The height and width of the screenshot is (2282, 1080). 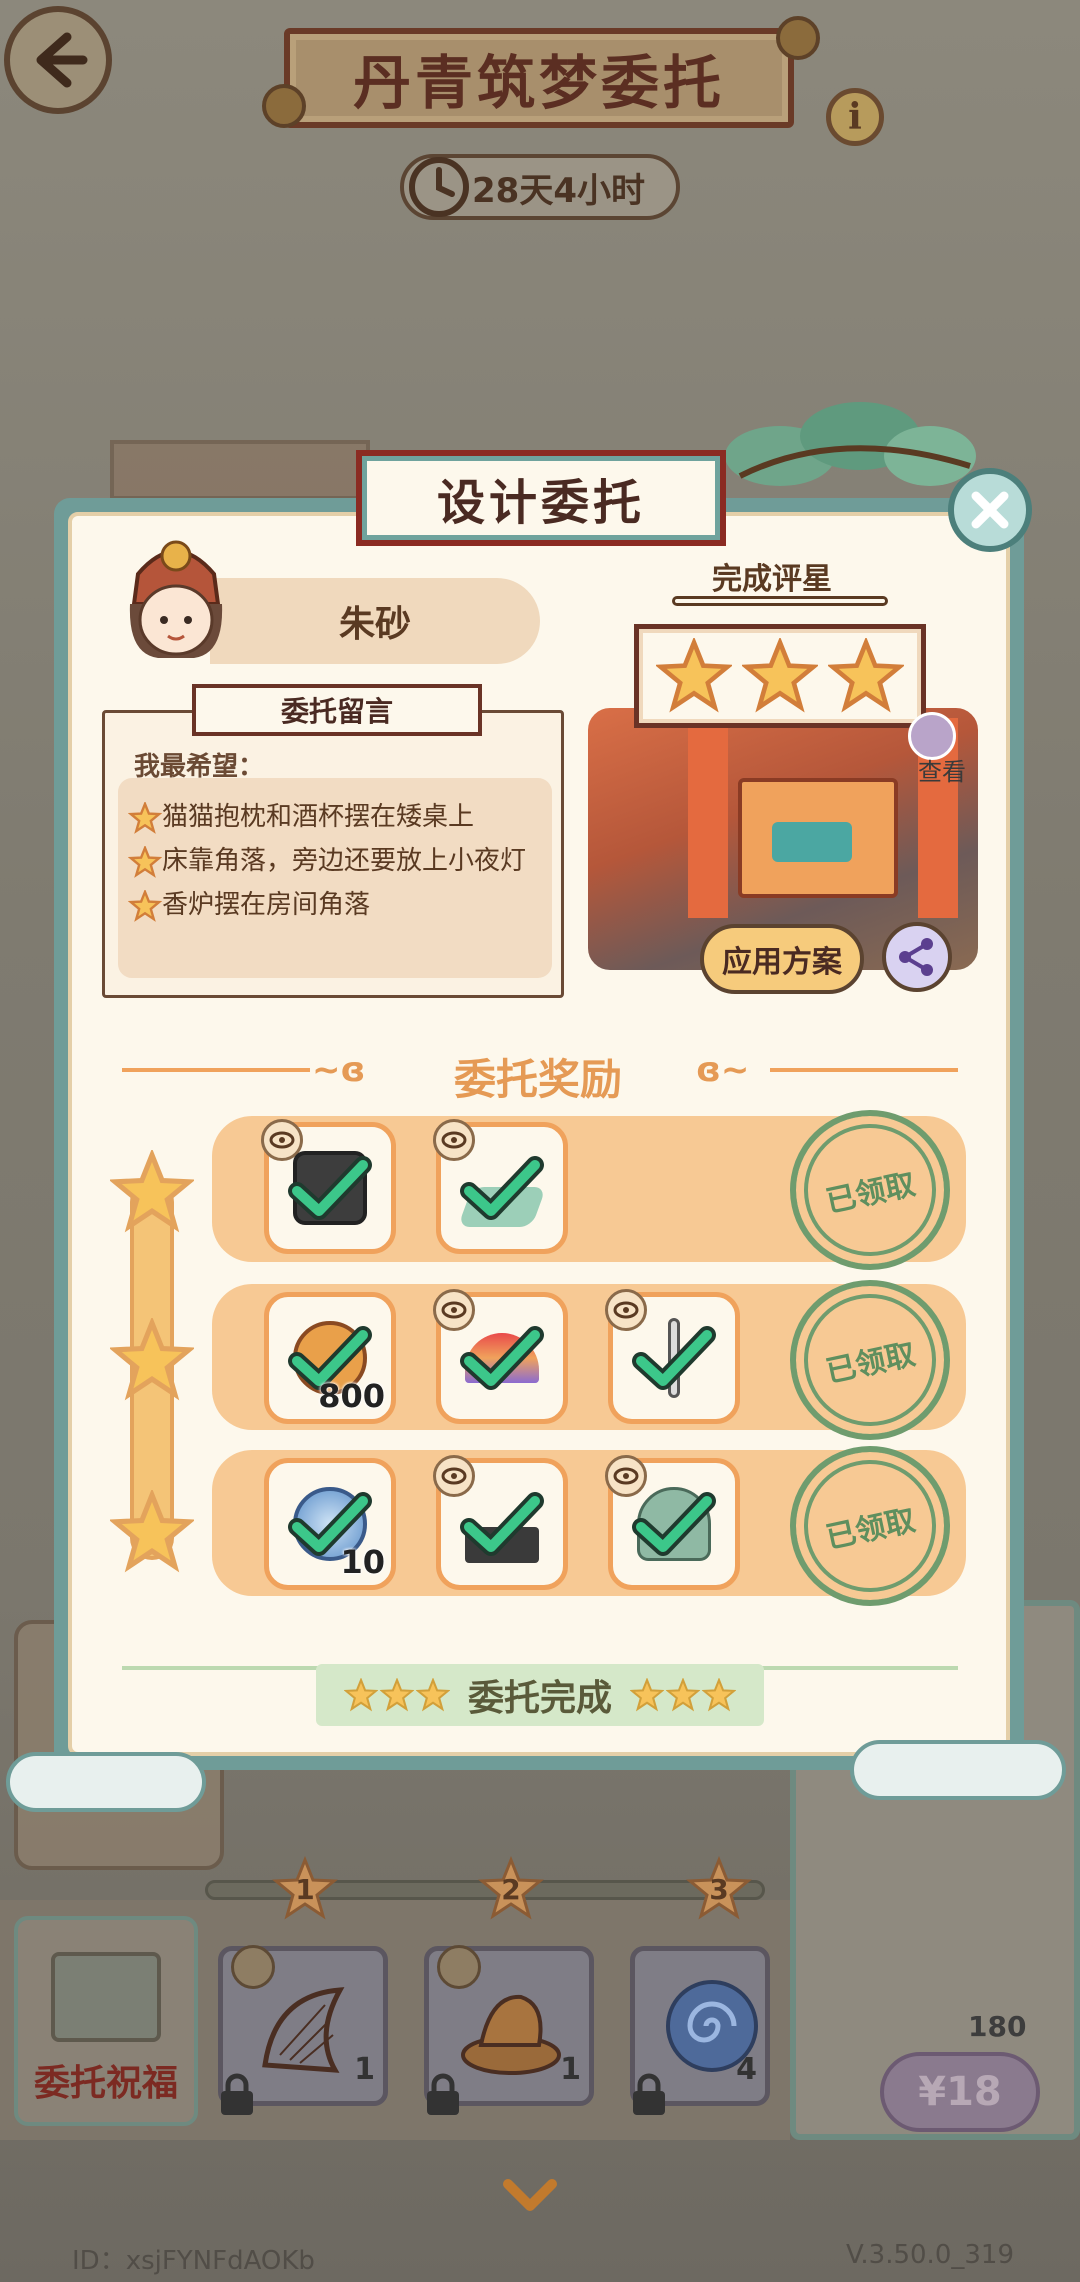 What do you see at coordinates (330, 1524) in the screenshot?
I see `reward-item: 10` at bounding box center [330, 1524].